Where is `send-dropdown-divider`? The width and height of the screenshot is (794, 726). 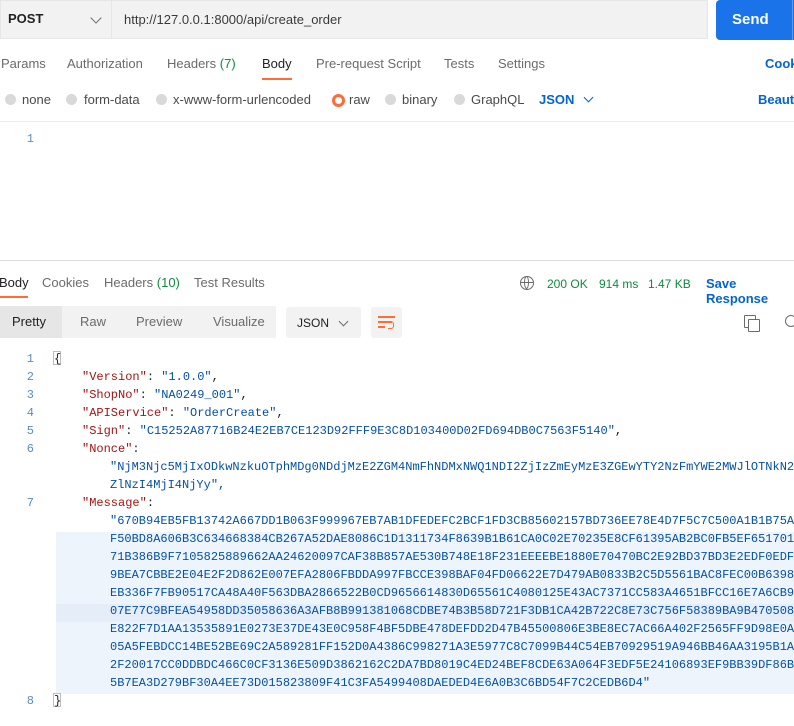 send-dropdown-divider is located at coordinates (792, 20).